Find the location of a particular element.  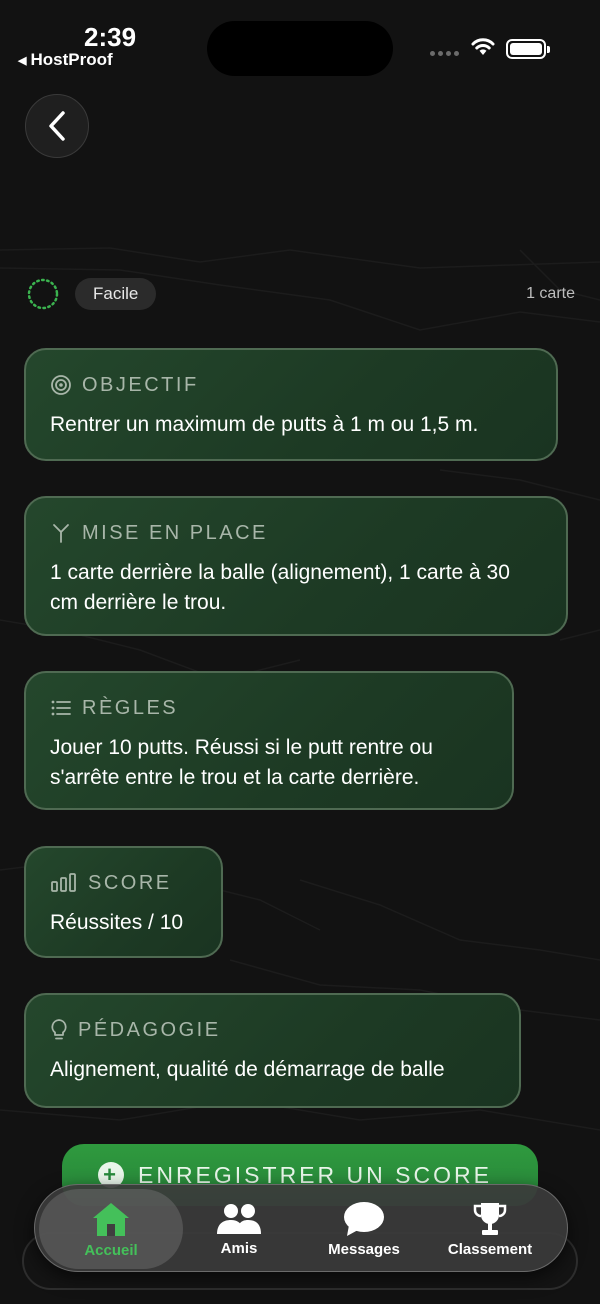

home-icon is located at coordinates (111, 1219).